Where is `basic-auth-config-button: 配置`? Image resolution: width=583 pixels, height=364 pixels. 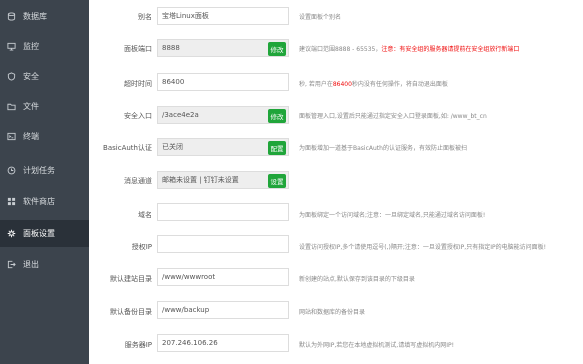
basic-auth-config-button: 配置 is located at coordinates (277, 148).